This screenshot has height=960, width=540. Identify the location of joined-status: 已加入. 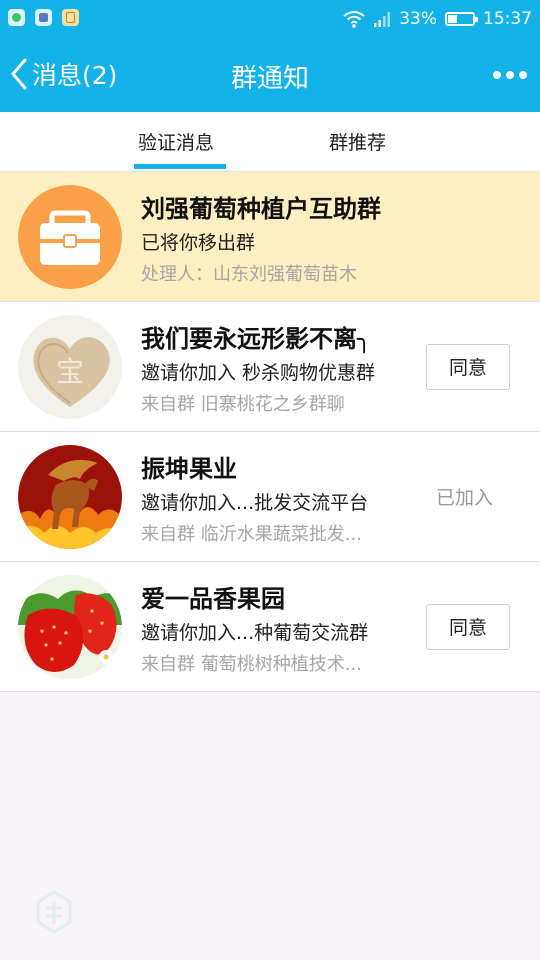
(465, 498).